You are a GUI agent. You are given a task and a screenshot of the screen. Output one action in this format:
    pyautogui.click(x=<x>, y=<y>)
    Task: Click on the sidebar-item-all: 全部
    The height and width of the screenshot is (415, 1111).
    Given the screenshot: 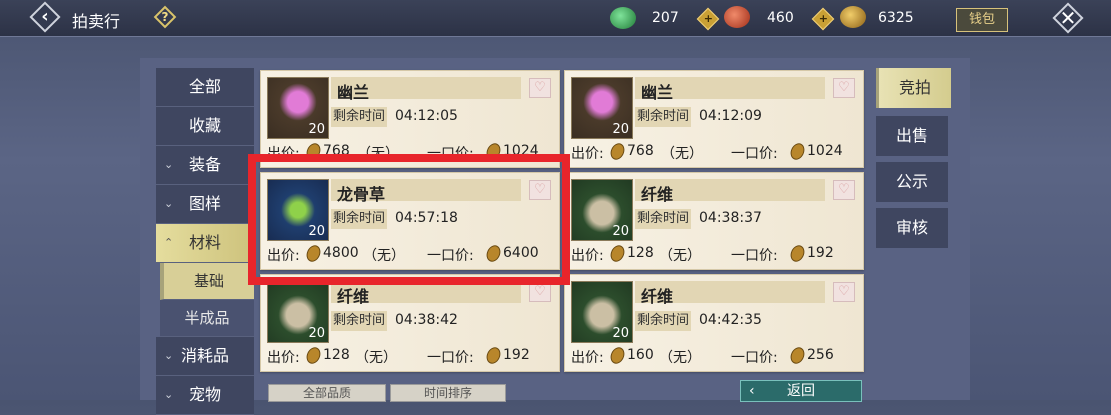 What is the action you would take?
    pyautogui.click(x=205, y=87)
    